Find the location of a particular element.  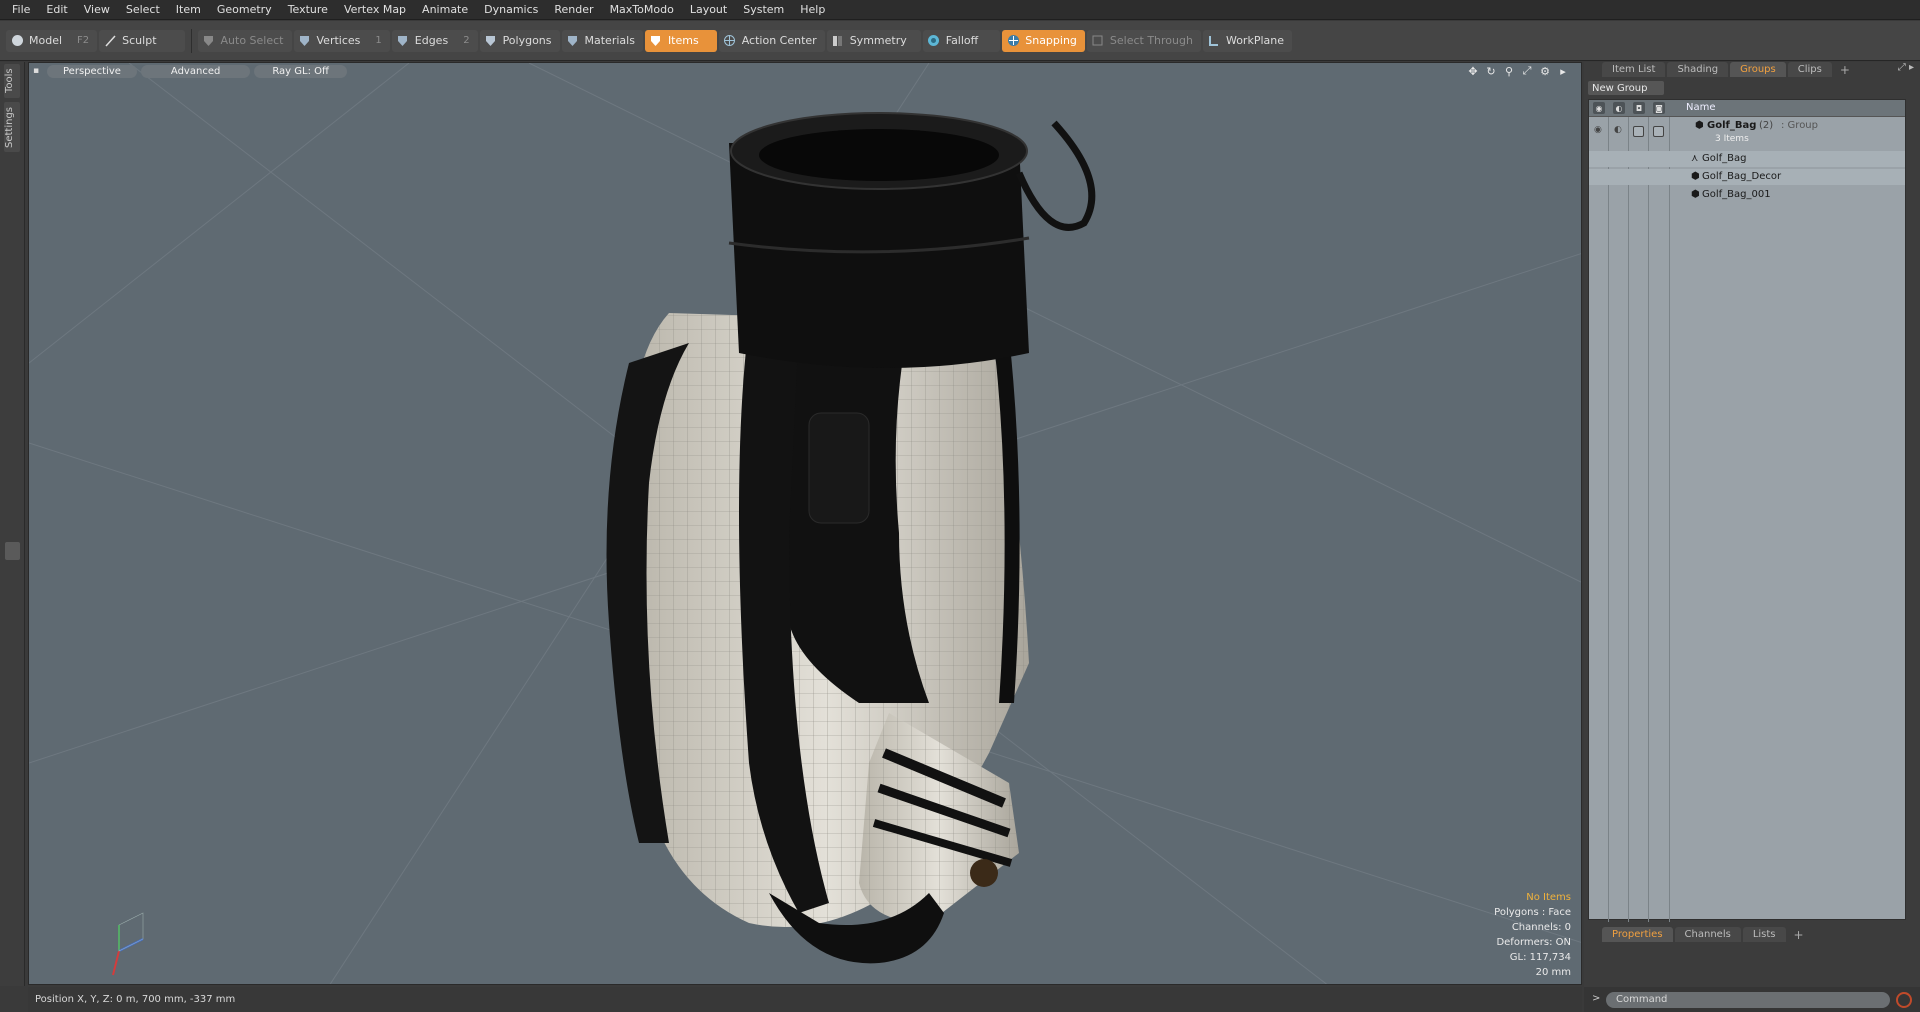

select-through-button: Select Through is located at coordinates (1143, 40).